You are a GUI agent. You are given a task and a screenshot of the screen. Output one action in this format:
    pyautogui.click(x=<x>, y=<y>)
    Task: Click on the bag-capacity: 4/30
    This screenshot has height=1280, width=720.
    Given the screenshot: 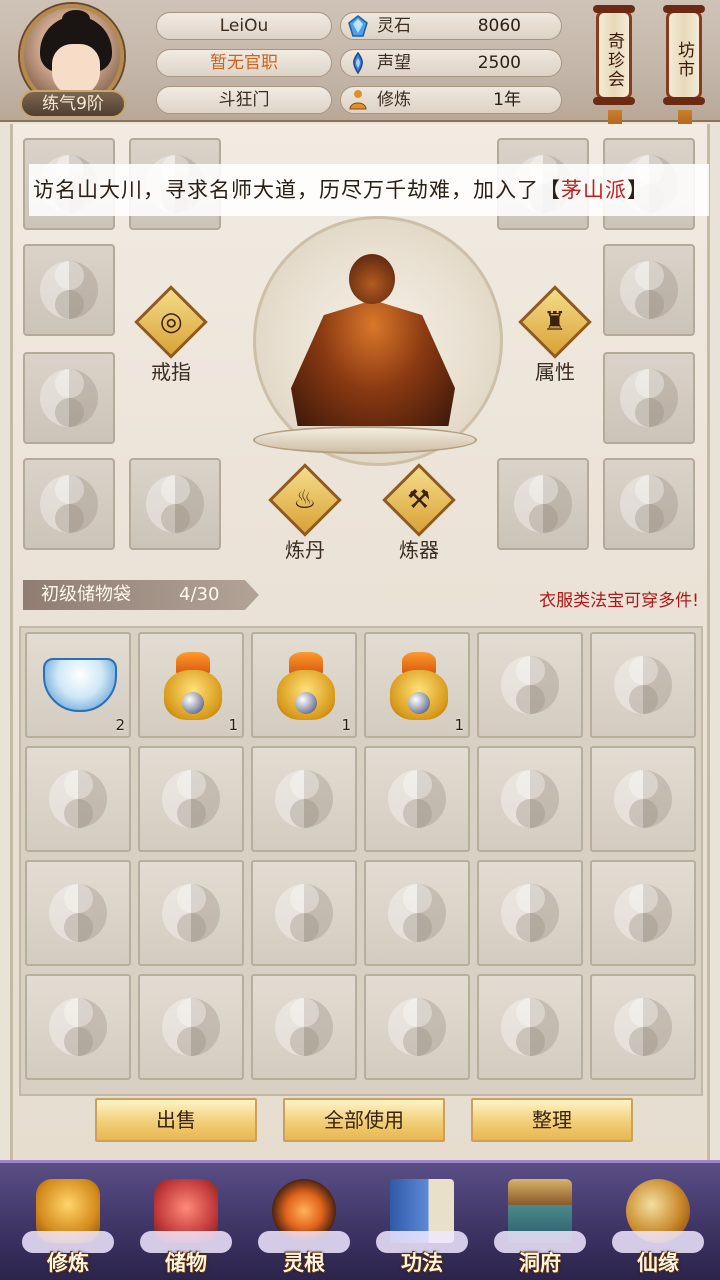 What is the action you would take?
    pyautogui.click(x=199, y=594)
    